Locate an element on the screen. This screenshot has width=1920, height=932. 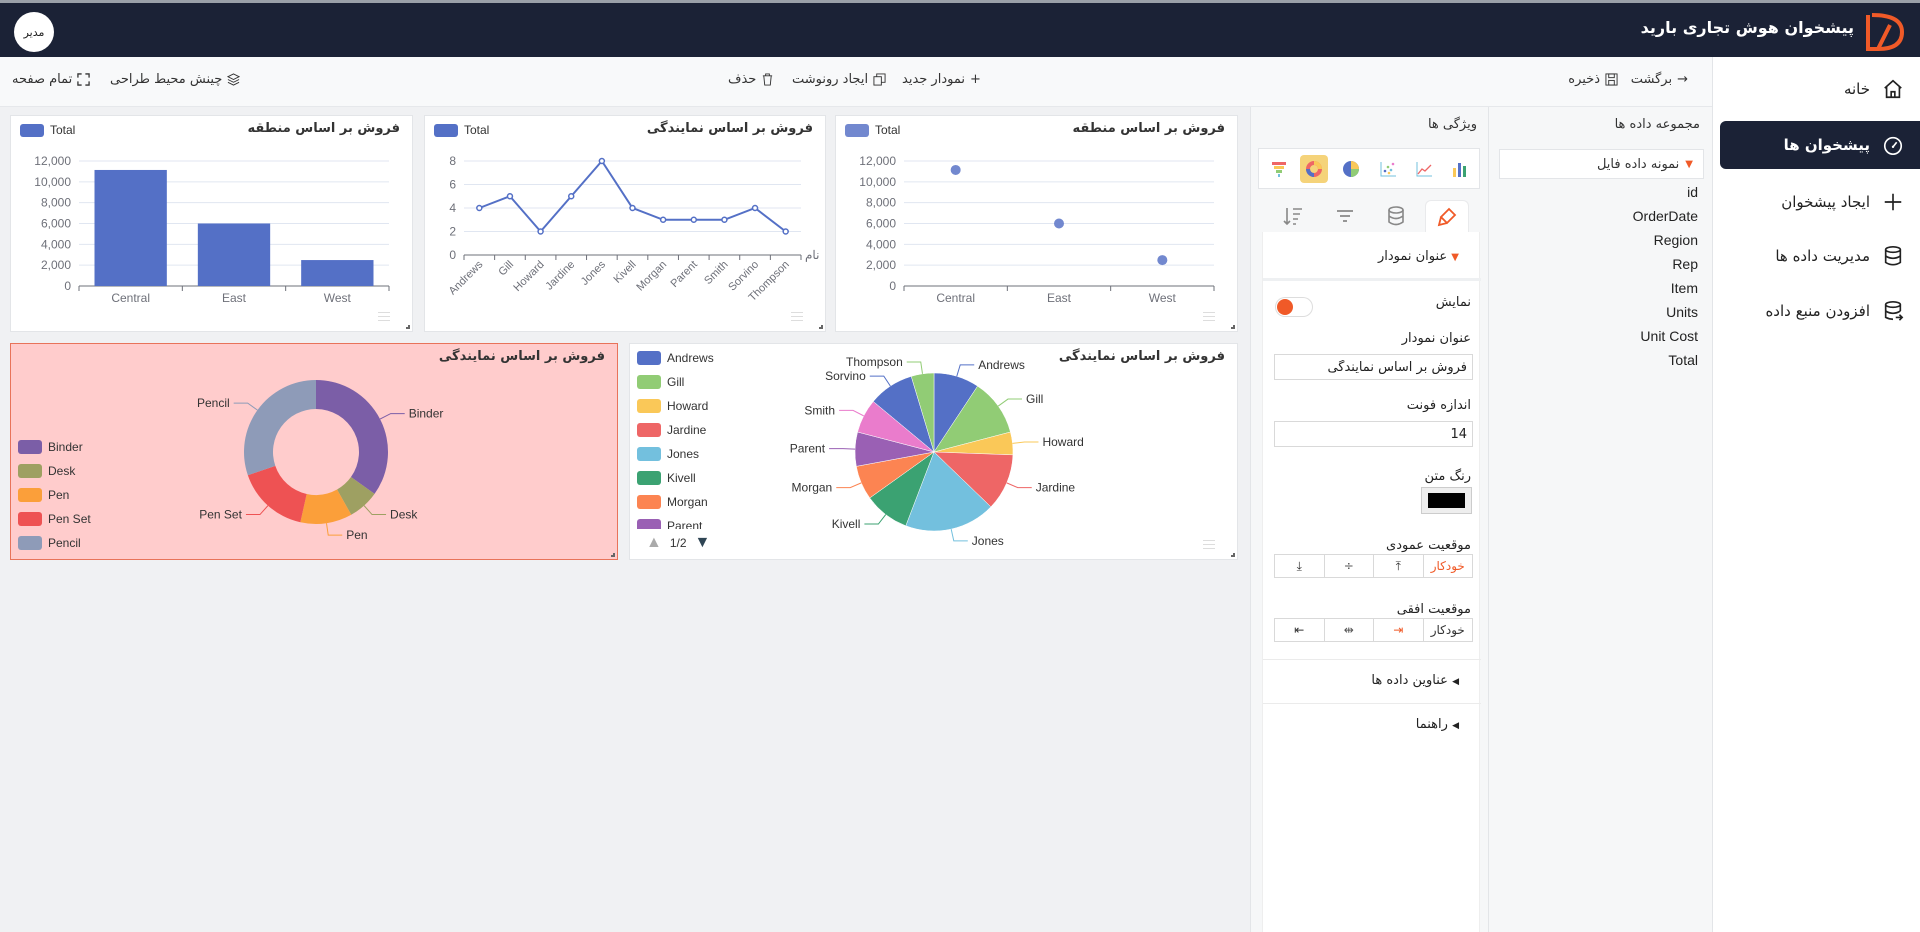
chart-type-bar is located at coordinates (1460, 169).